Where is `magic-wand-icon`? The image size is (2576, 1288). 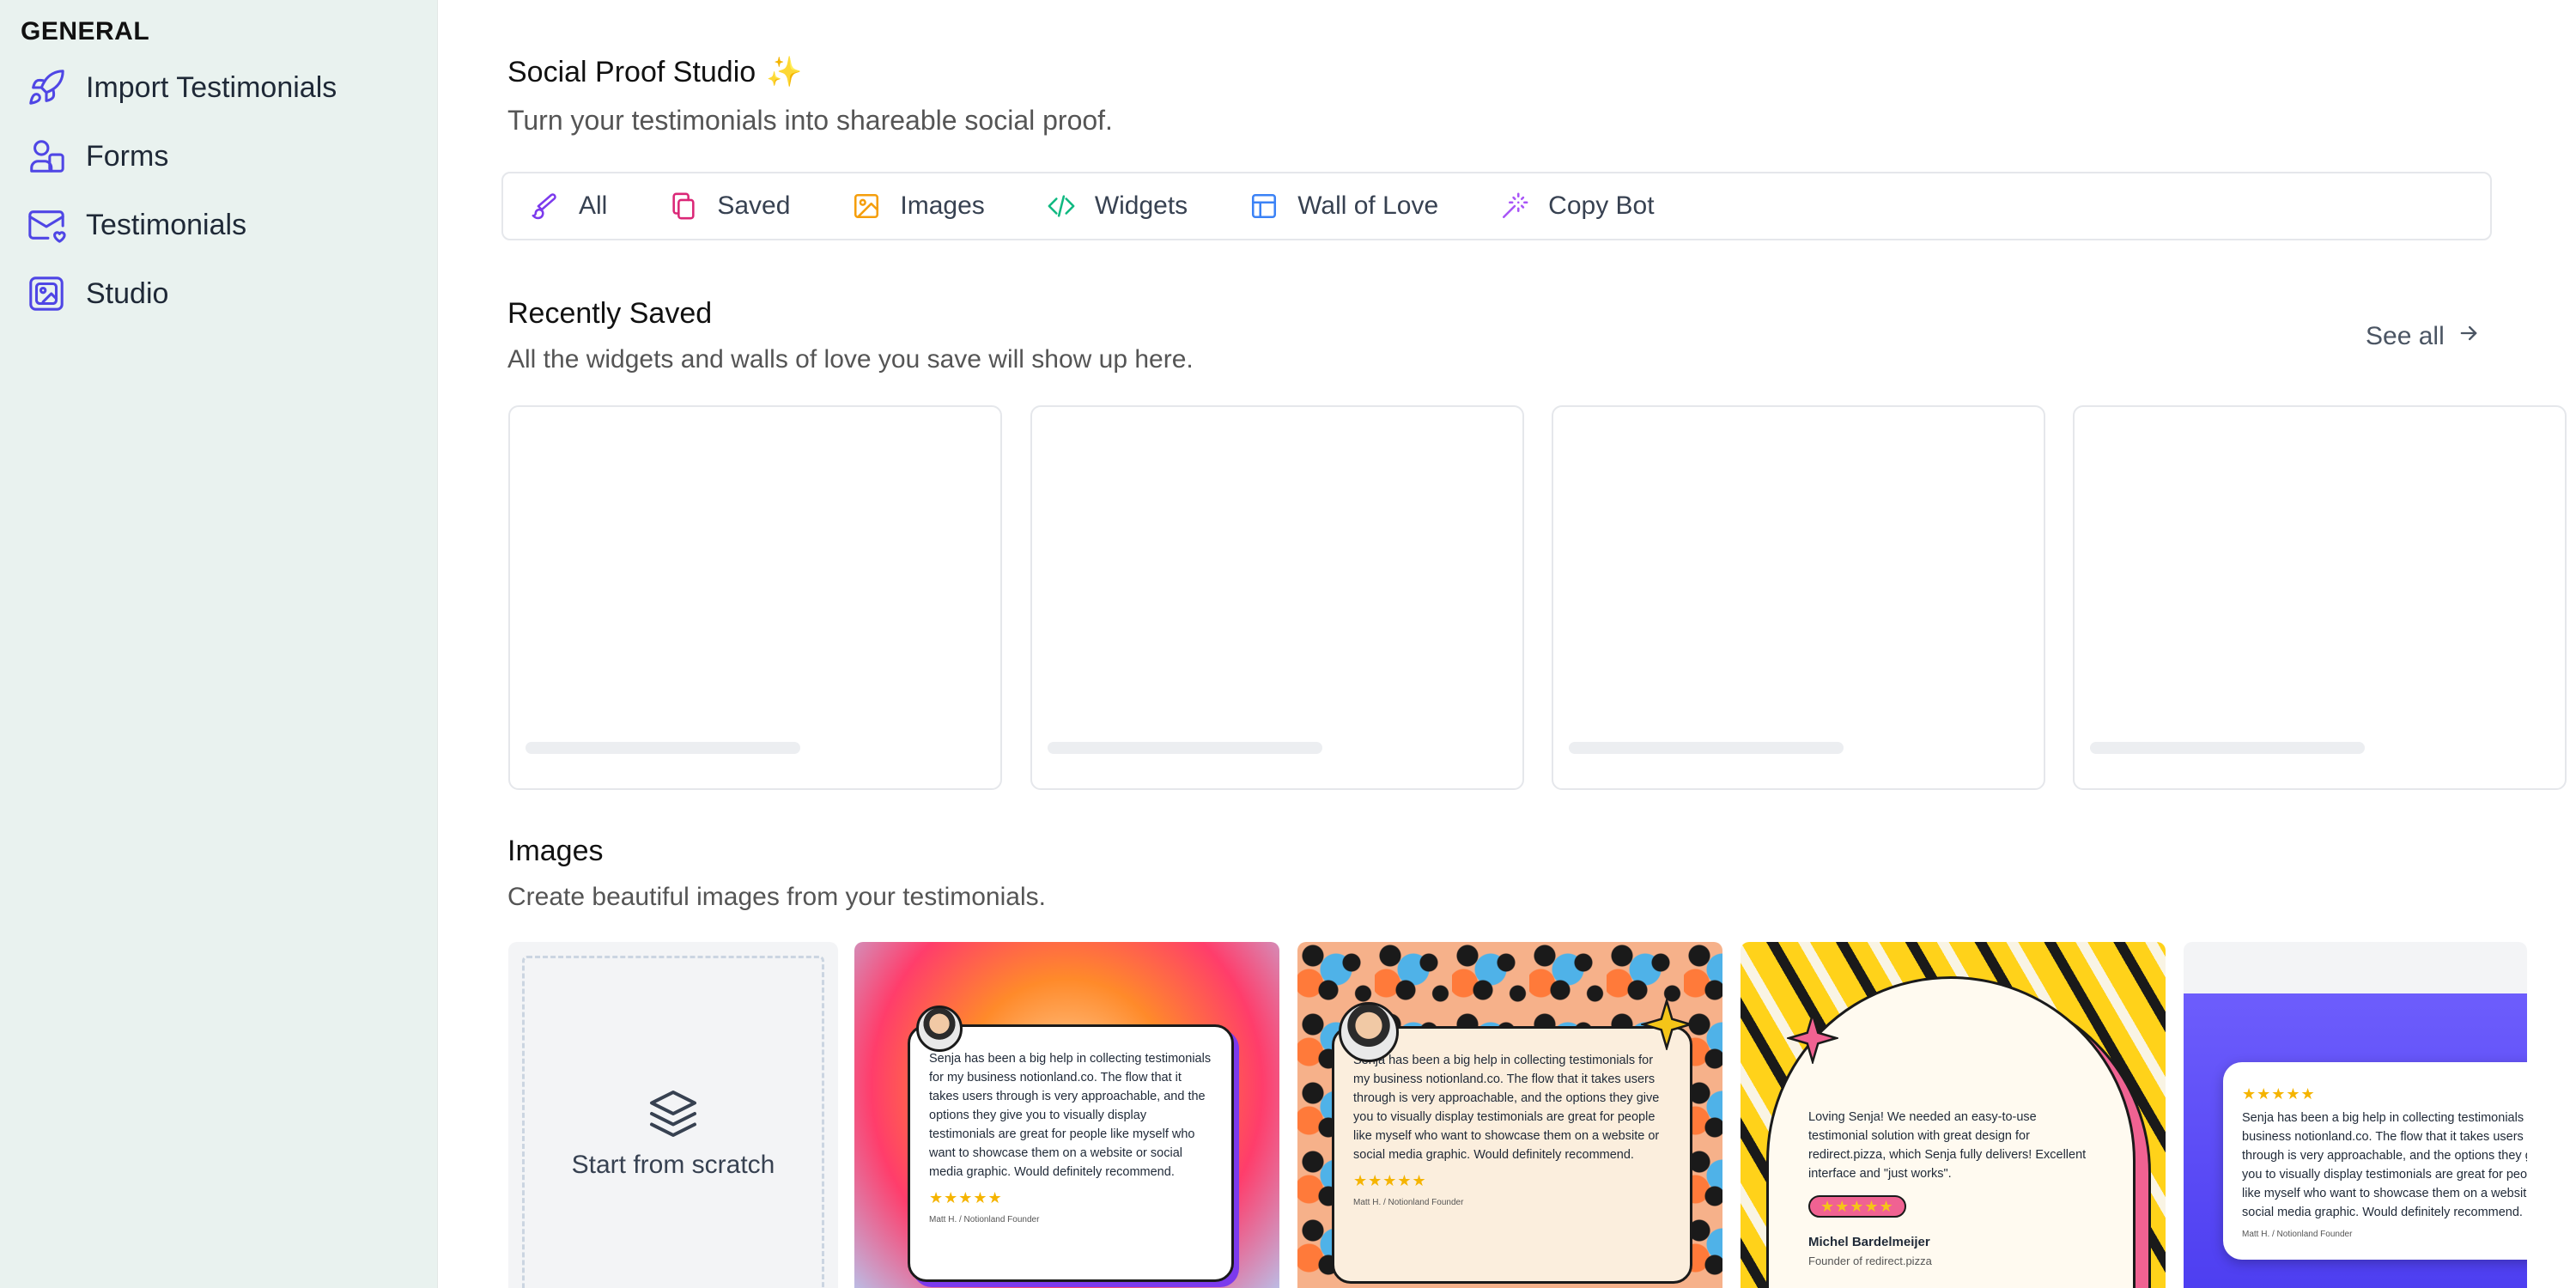
magic-wand-icon is located at coordinates (1514, 206).